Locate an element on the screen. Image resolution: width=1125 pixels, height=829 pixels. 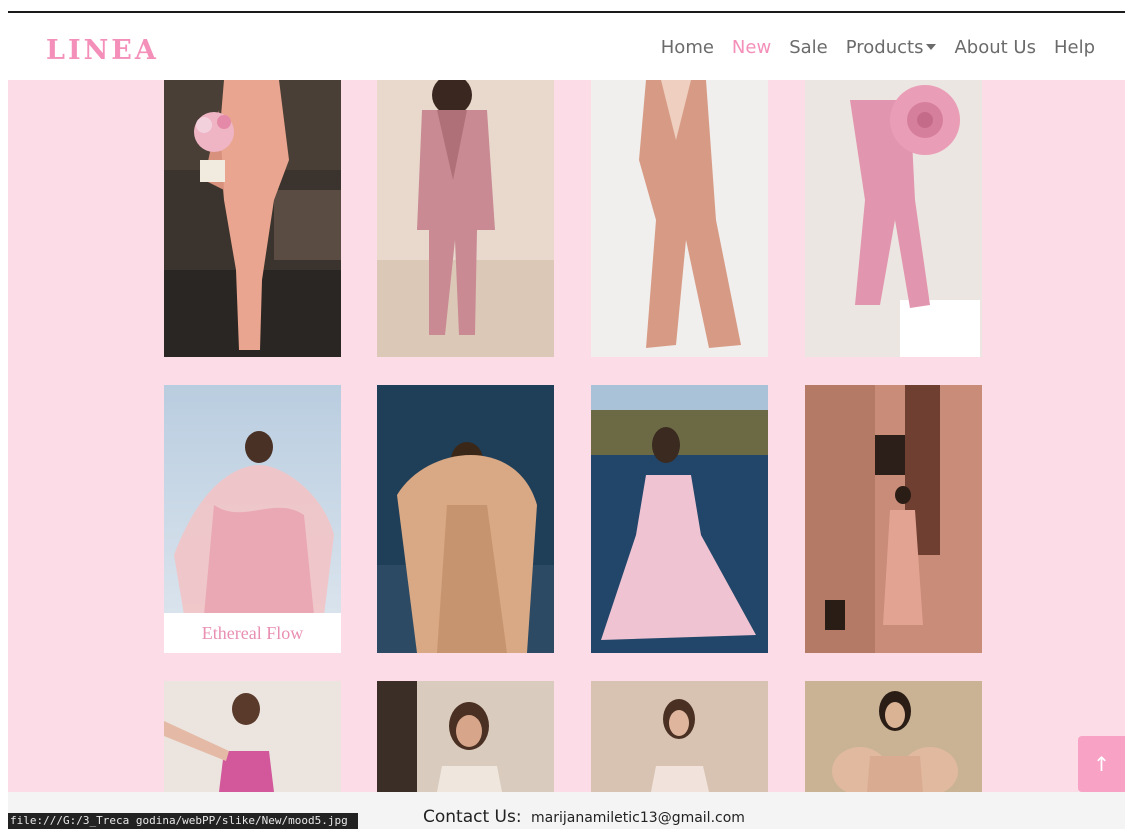
photo-pink-strapless is located at coordinates (252, 736).